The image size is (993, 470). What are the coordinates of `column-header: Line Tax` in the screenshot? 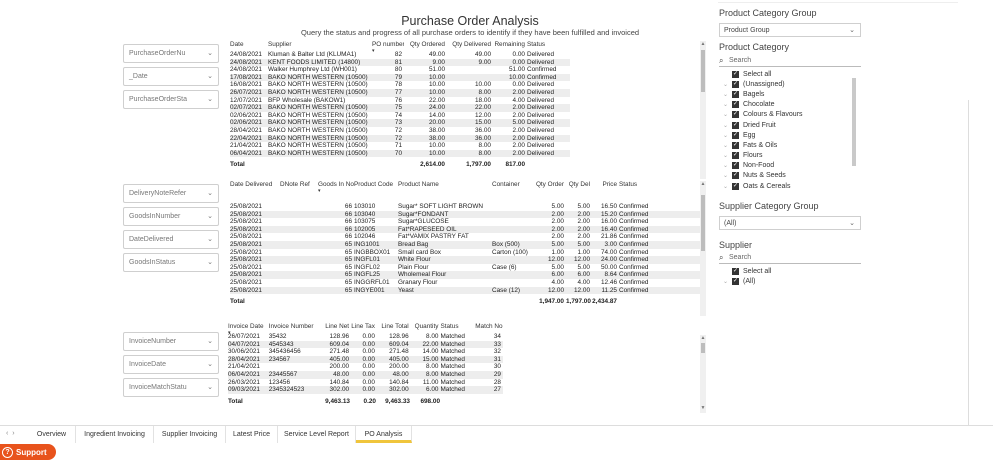 It's located at (364, 326).